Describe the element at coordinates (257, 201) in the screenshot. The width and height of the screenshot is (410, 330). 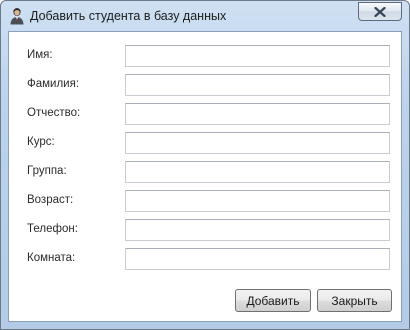
I see `age-input` at that location.